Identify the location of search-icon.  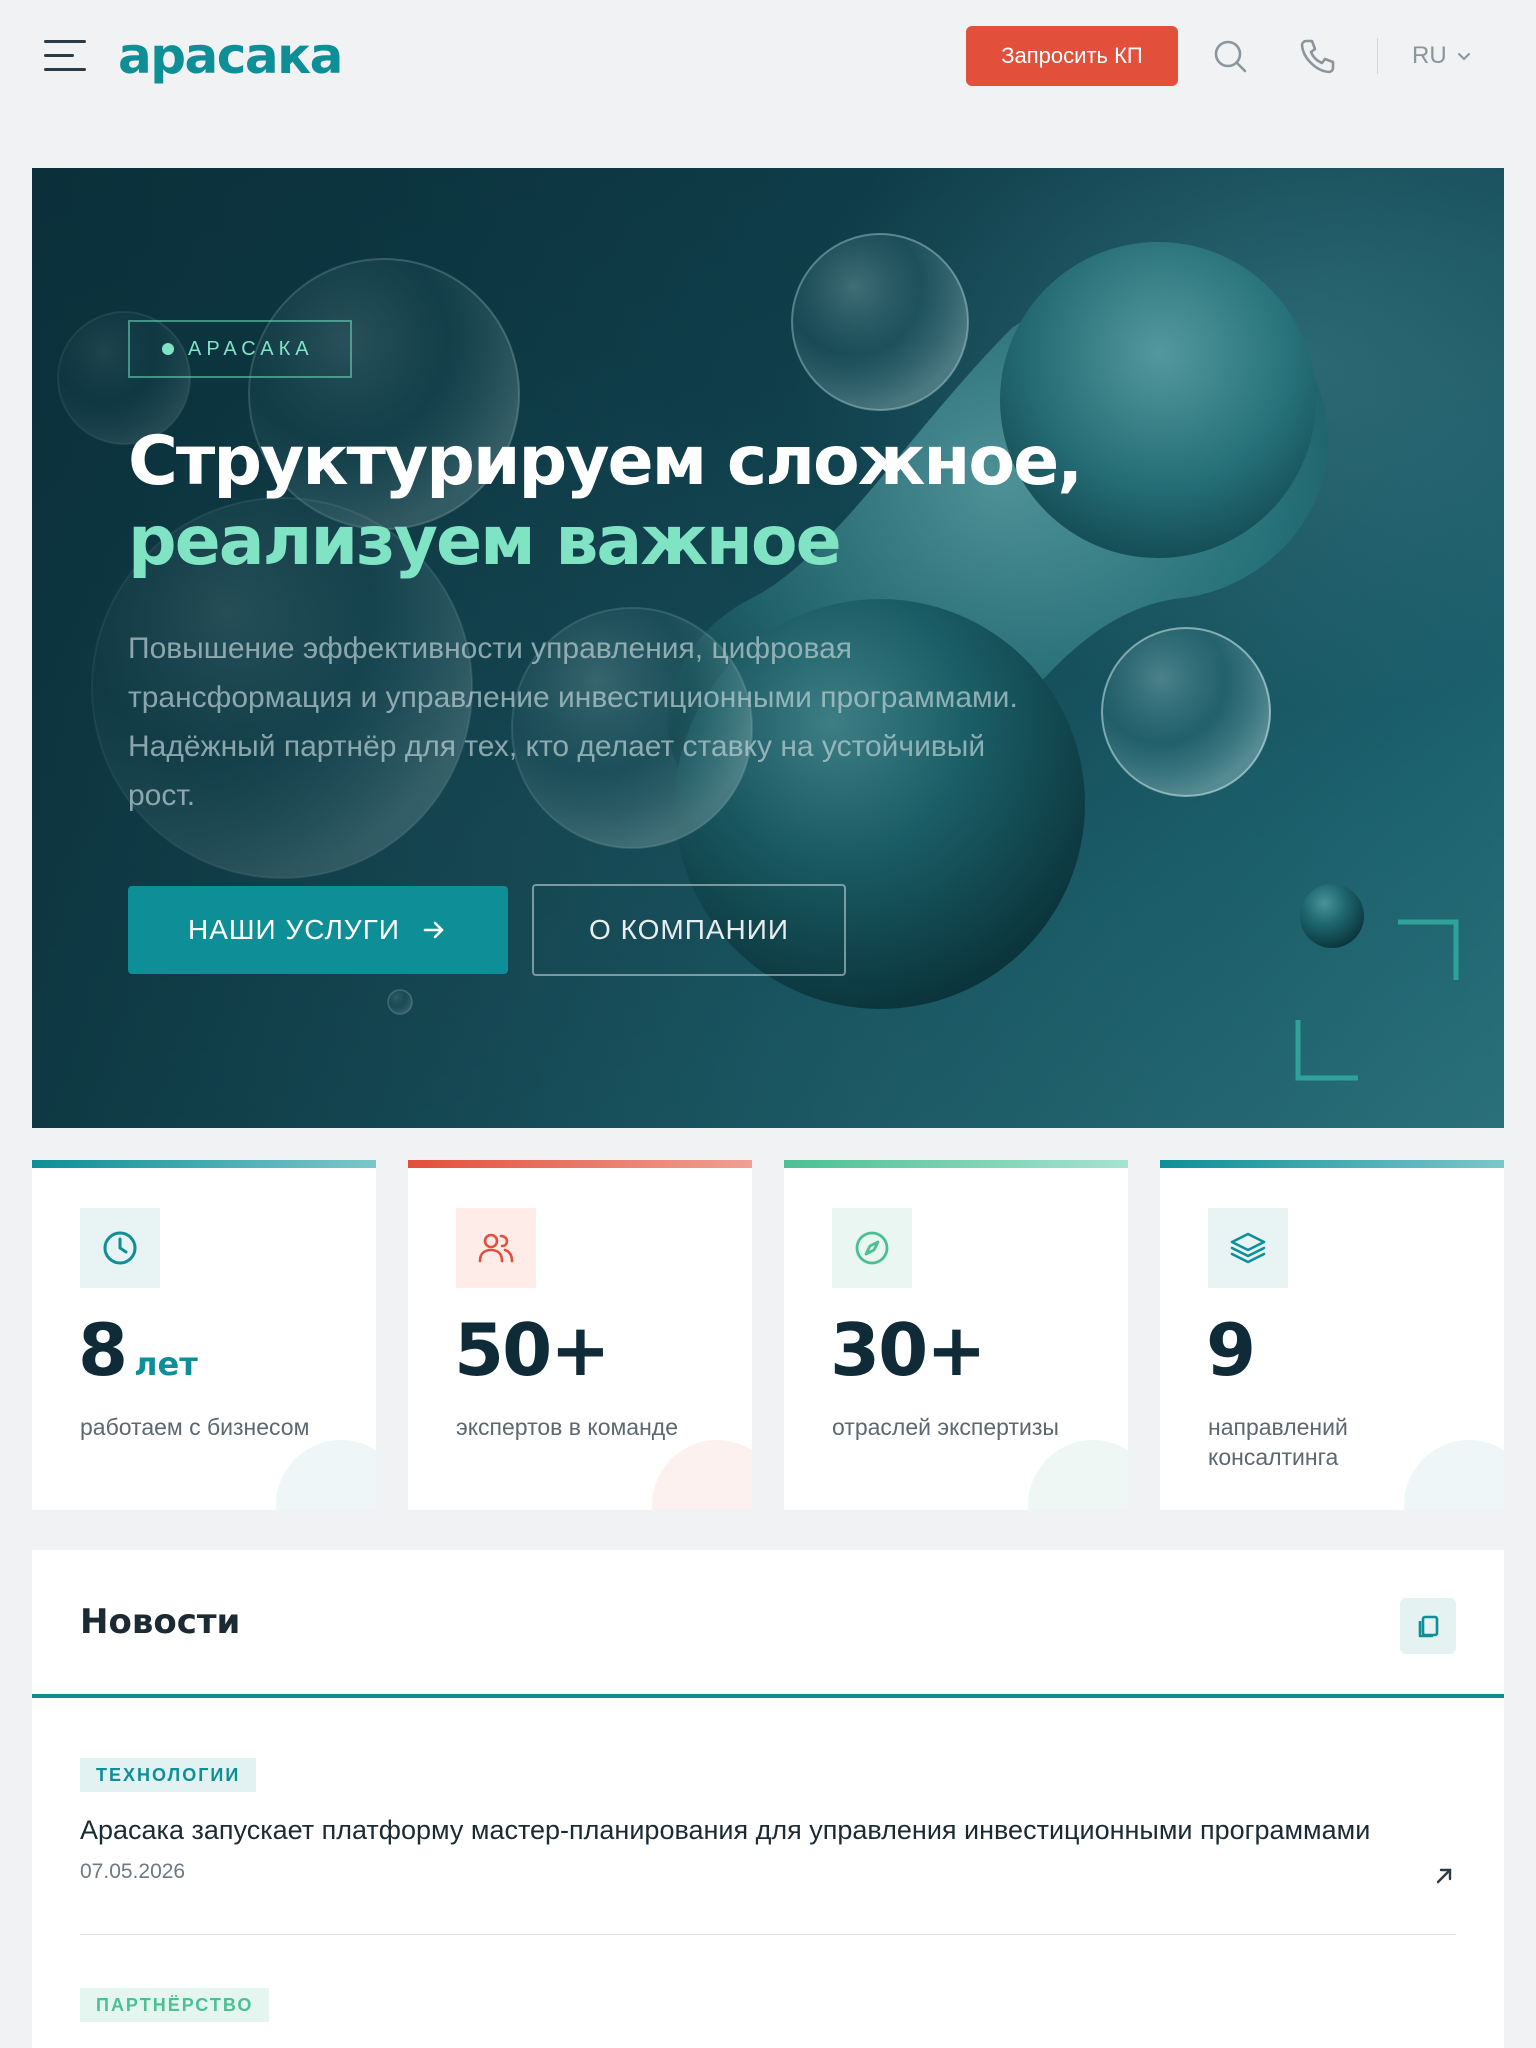
(1230, 56).